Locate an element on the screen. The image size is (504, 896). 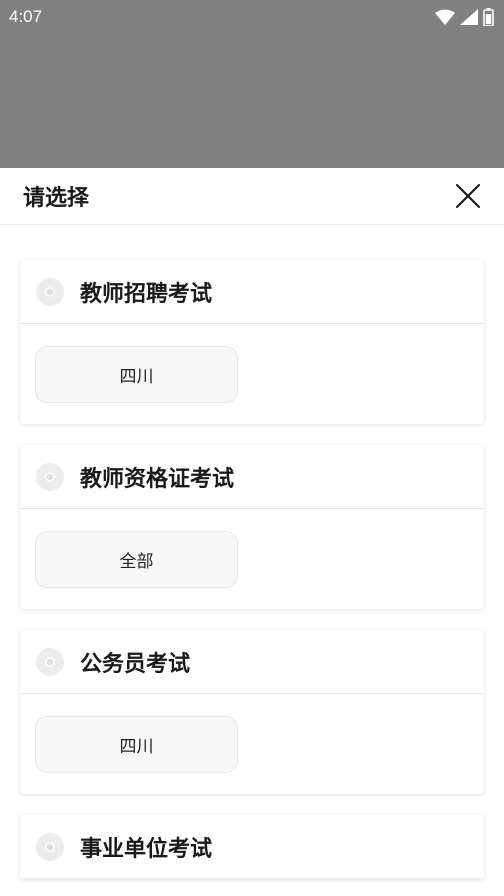
category-title: 教师招聘考试 is located at coordinates (146, 294).